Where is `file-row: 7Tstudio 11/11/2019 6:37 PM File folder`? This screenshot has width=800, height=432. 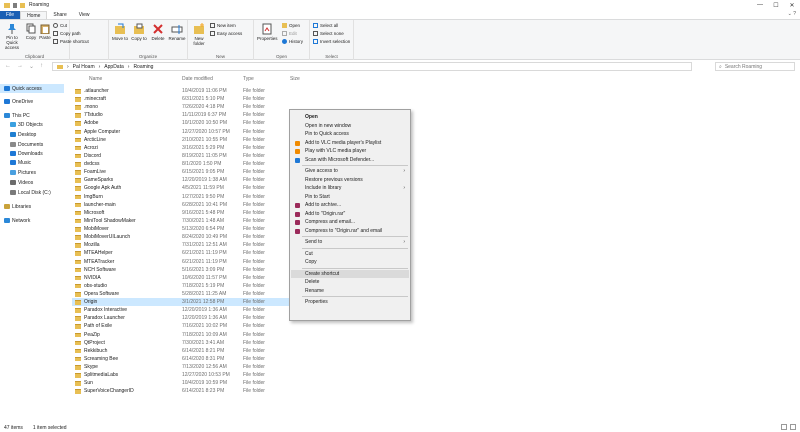
file-row: 7Tstudio 11/11/2019 6:37 PM File folder is located at coordinates (185, 115).